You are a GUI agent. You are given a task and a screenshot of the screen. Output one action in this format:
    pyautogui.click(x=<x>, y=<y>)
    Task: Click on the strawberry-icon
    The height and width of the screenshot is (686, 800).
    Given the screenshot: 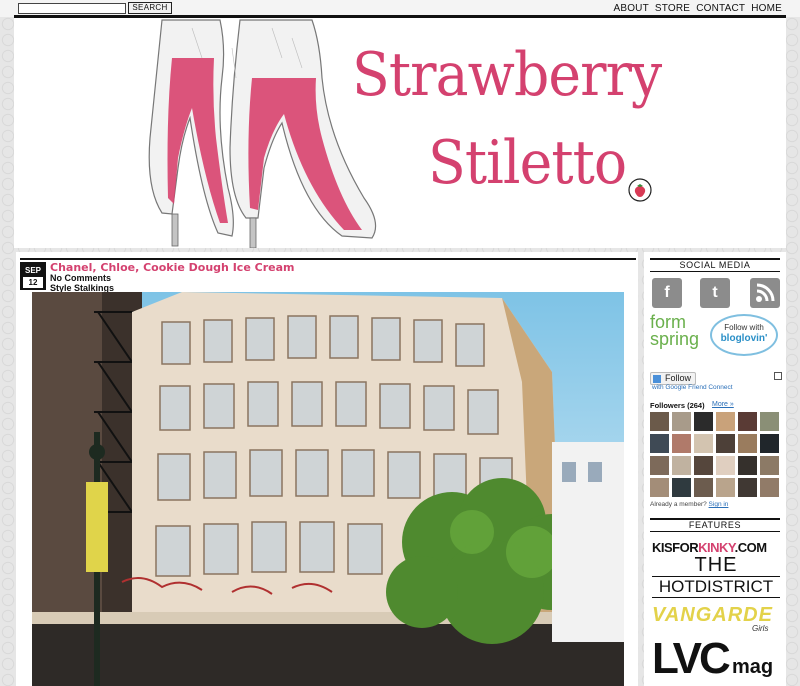 What is the action you would take?
    pyautogui.click(x=640, y=190)
    